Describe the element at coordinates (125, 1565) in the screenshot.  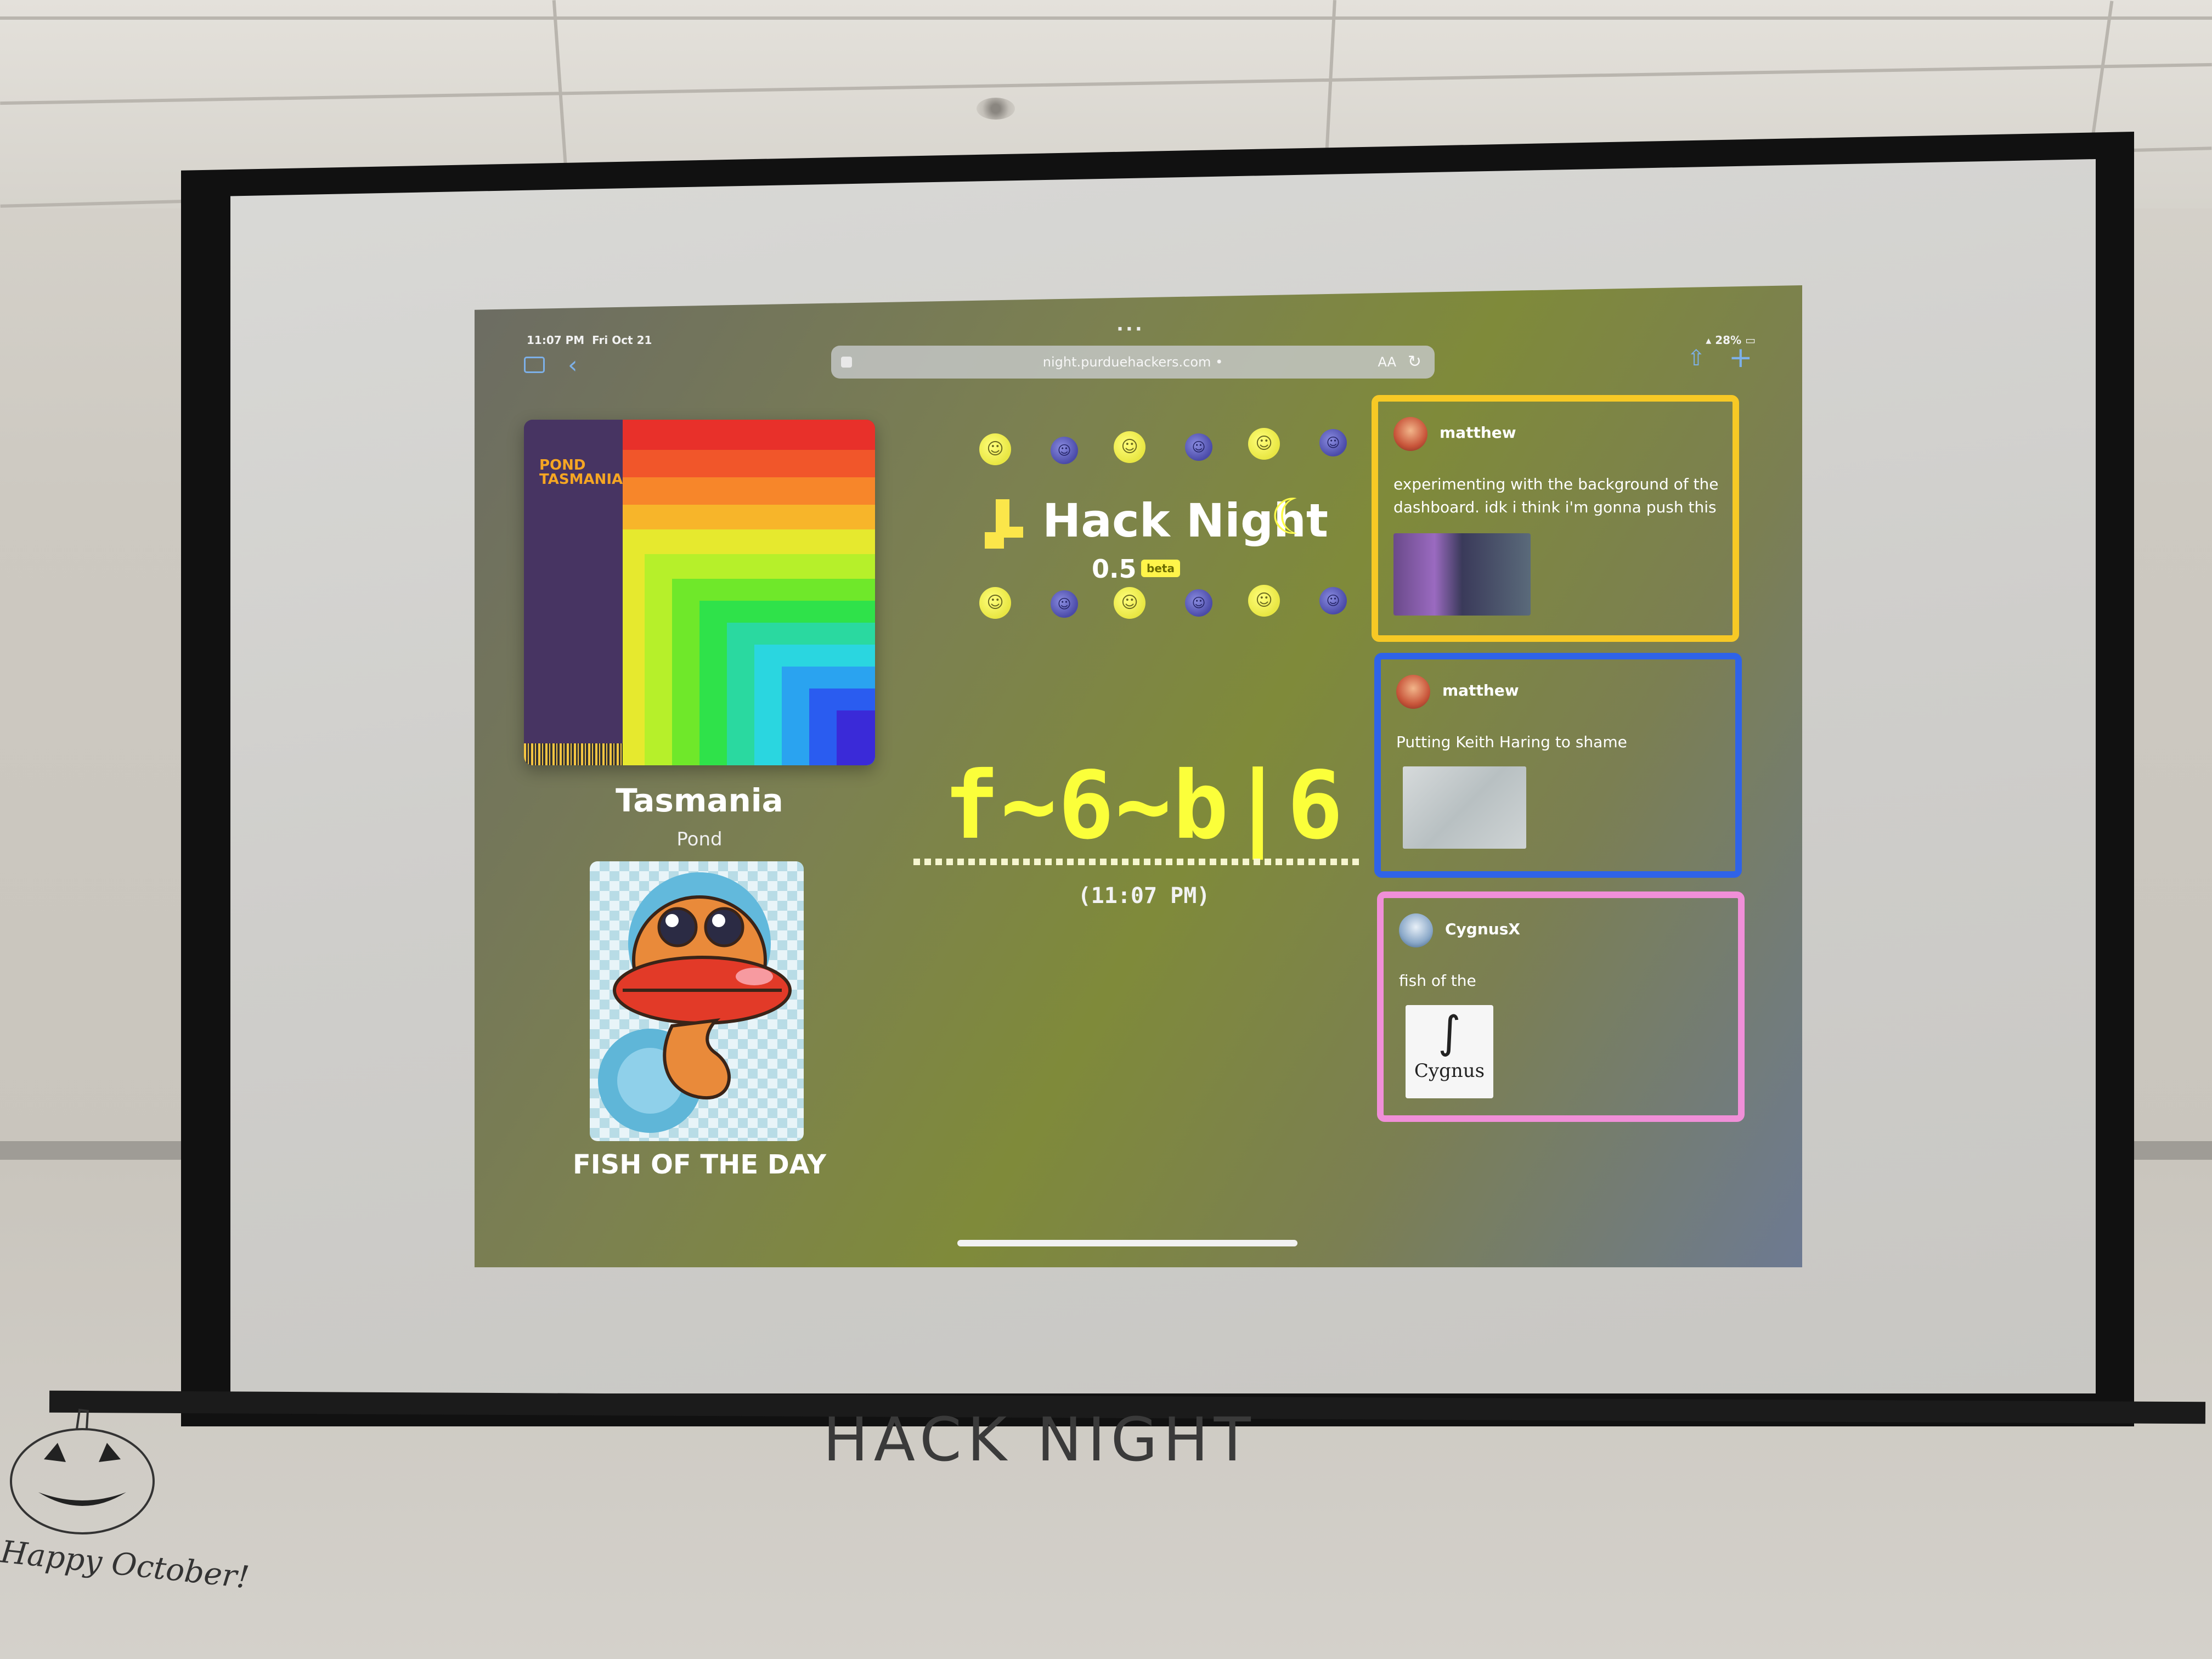
I see `wall-greeting: Happy October!` at that location.